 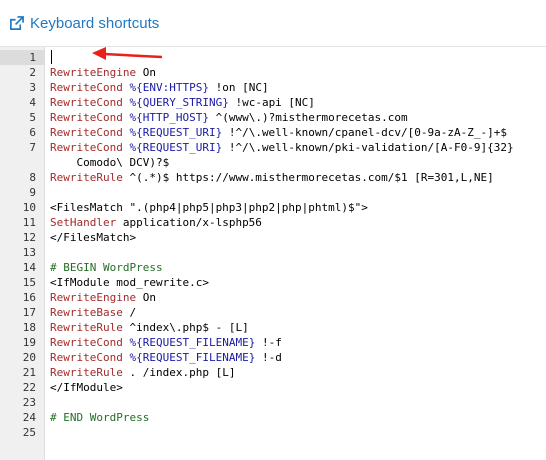 What do you see at coordinates (143, 372) in the screenshot?
I see `line-text: RewriteRule . /index.php [L]` at bounding box center [143, 372].